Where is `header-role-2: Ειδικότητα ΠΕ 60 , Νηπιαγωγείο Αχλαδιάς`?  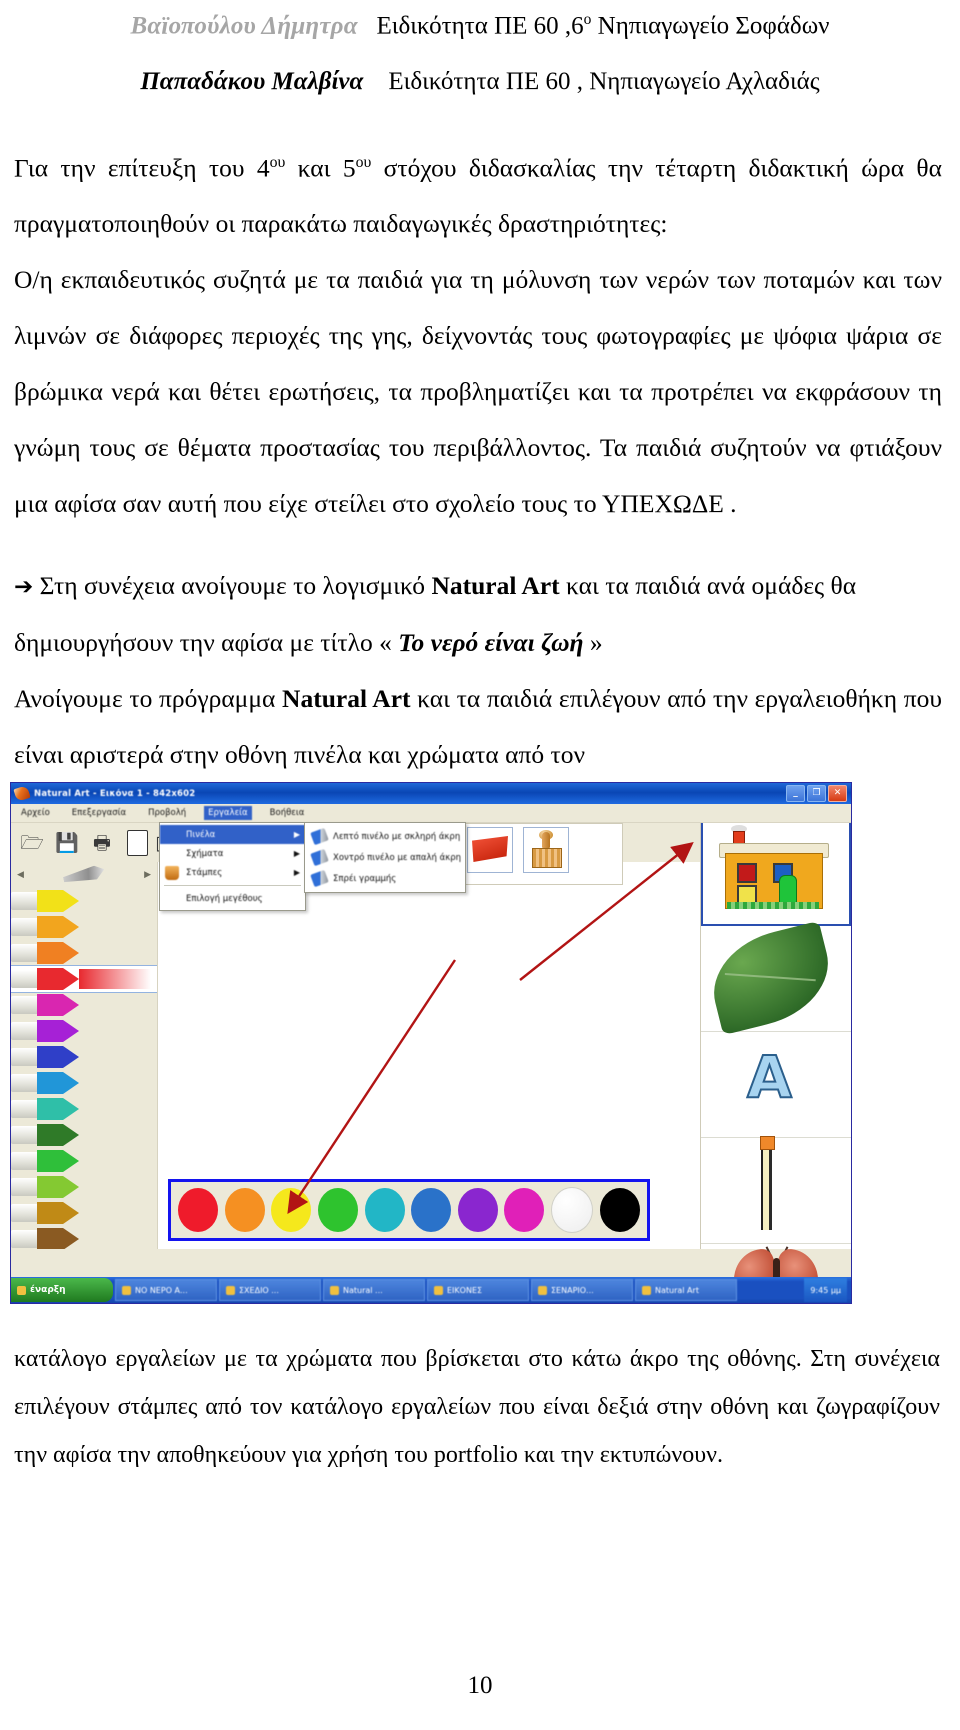
header-role-2: Ειδικότητα ΠΕ 60 , Νηπιαγωγείο Αχλαδιάς is located at coordinates (604, 81).